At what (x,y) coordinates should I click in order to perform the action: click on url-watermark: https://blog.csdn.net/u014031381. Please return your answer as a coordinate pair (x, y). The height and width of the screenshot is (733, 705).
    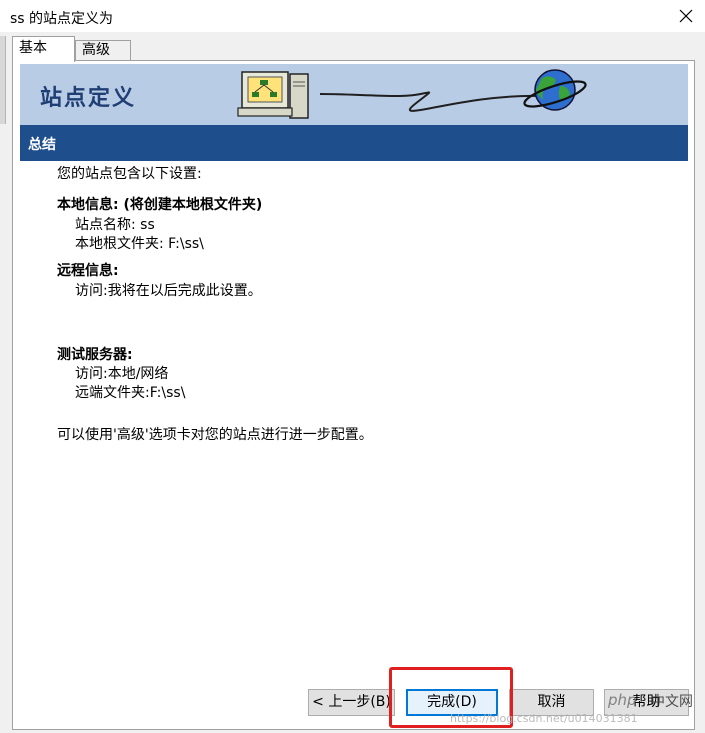
    Looking at the image, I should click on (544, 718).